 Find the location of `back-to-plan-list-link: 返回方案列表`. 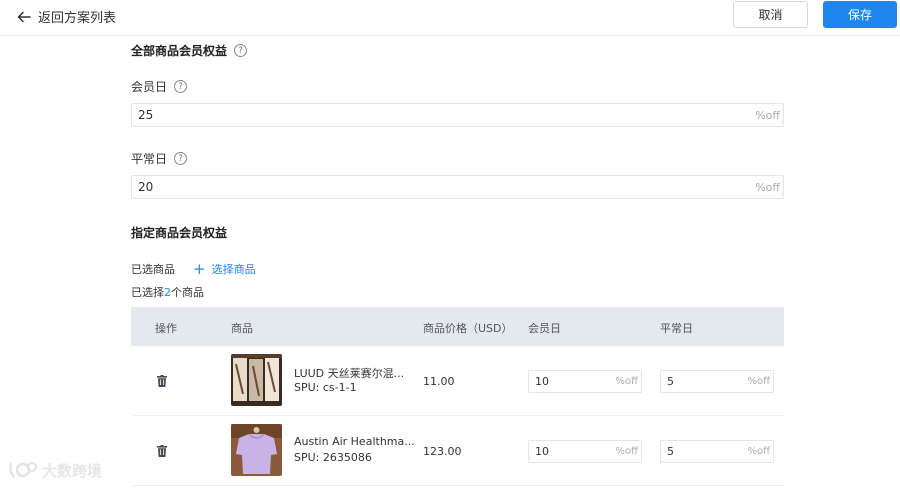

back-to-plan-list-link: 返回方案列表 is located at coordinates (66, 16).